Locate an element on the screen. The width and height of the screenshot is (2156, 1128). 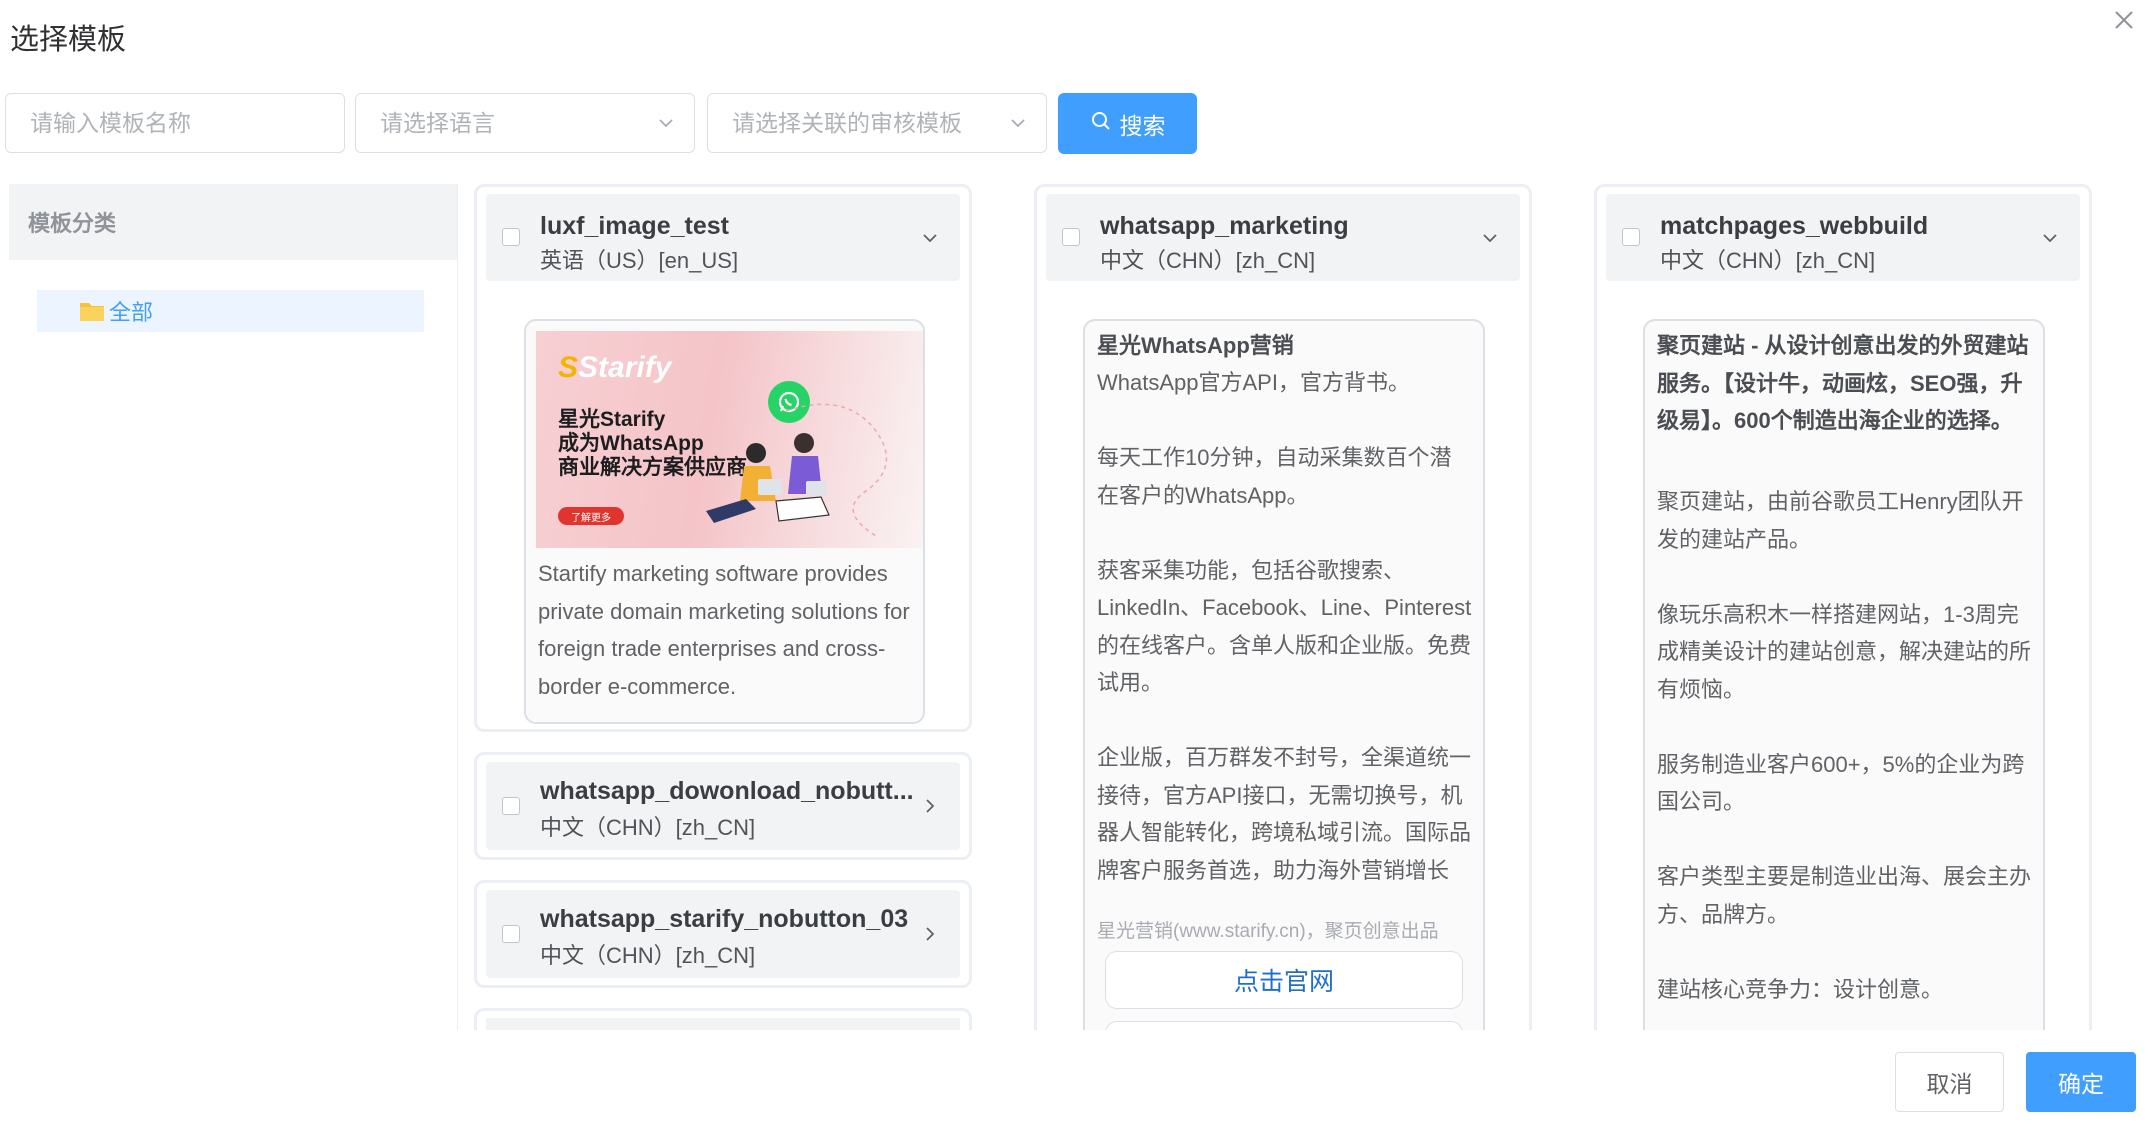
language-select is located at coordinates (525, 123).